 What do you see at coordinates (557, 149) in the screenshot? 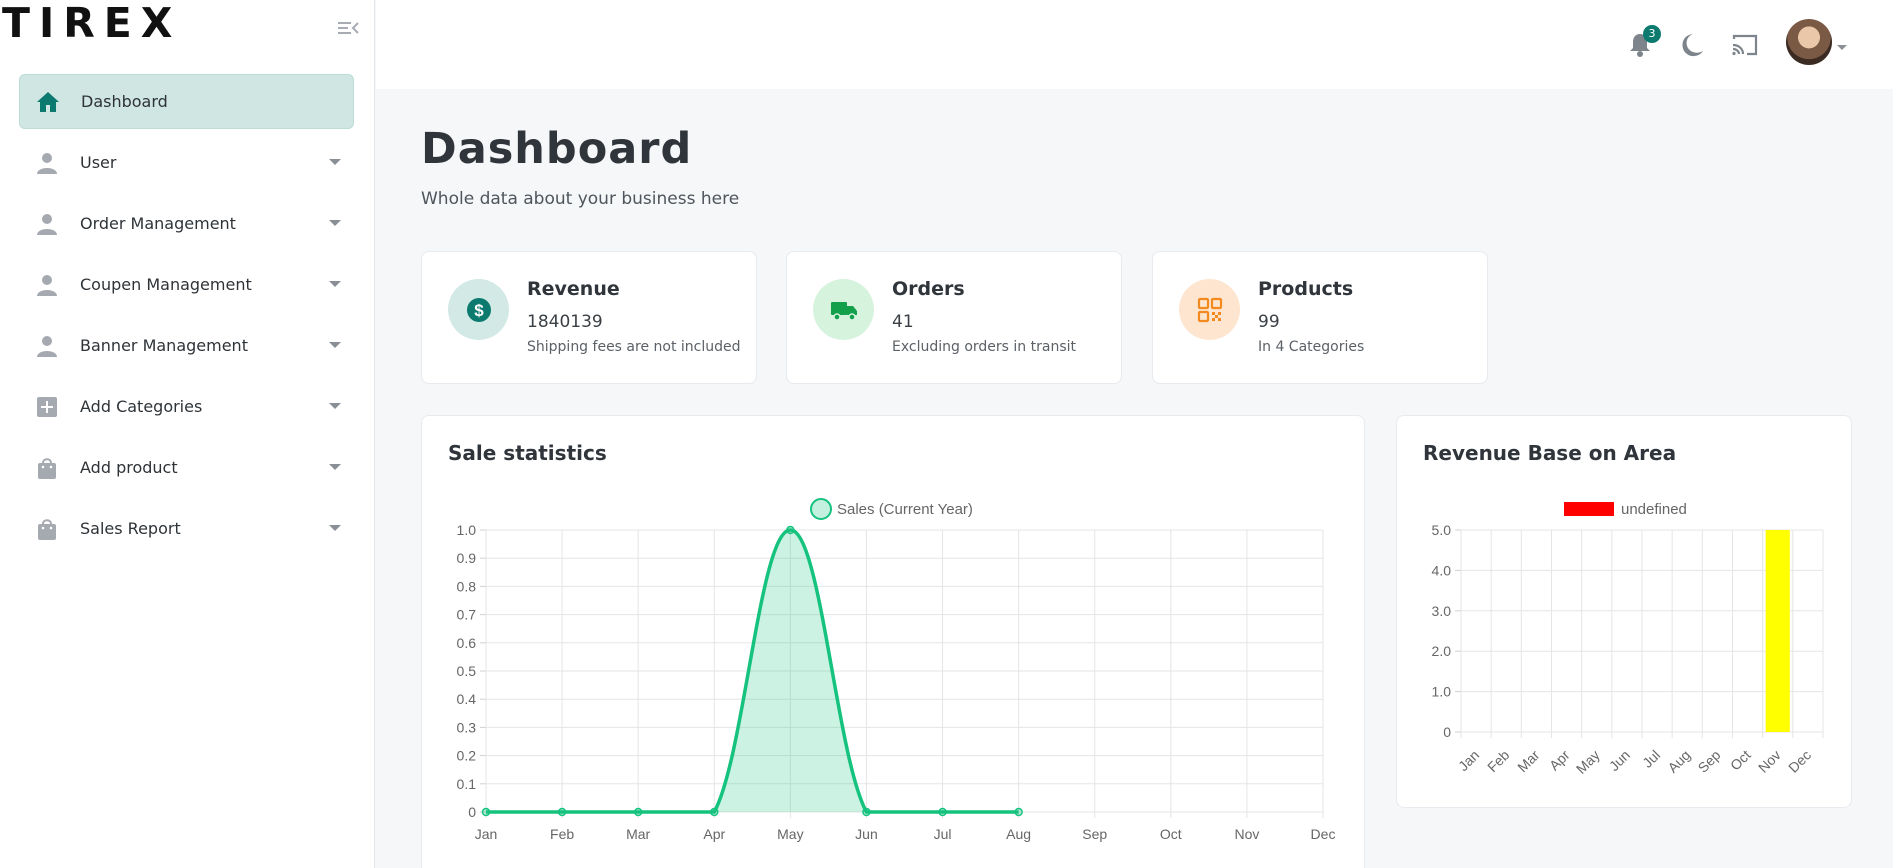
I see `page-title: Dashboard` at bounding box center [557, 149].